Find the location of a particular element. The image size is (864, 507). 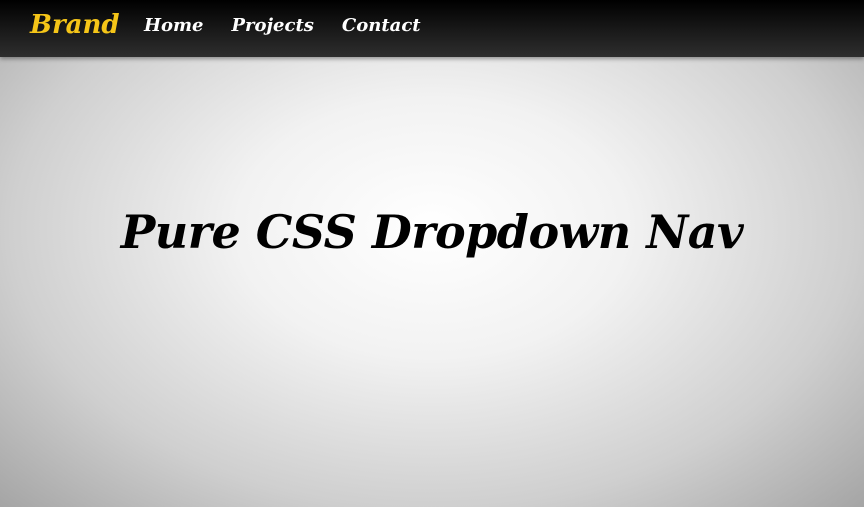

nav-item-home: Home is located at coordinates (174, 25).